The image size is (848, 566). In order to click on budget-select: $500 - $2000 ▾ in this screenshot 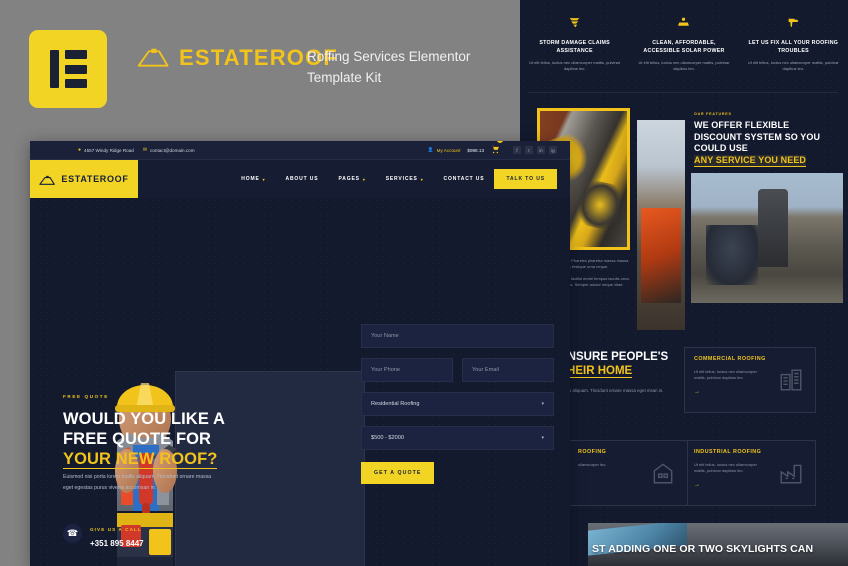, I will do `click(457, 438)`.